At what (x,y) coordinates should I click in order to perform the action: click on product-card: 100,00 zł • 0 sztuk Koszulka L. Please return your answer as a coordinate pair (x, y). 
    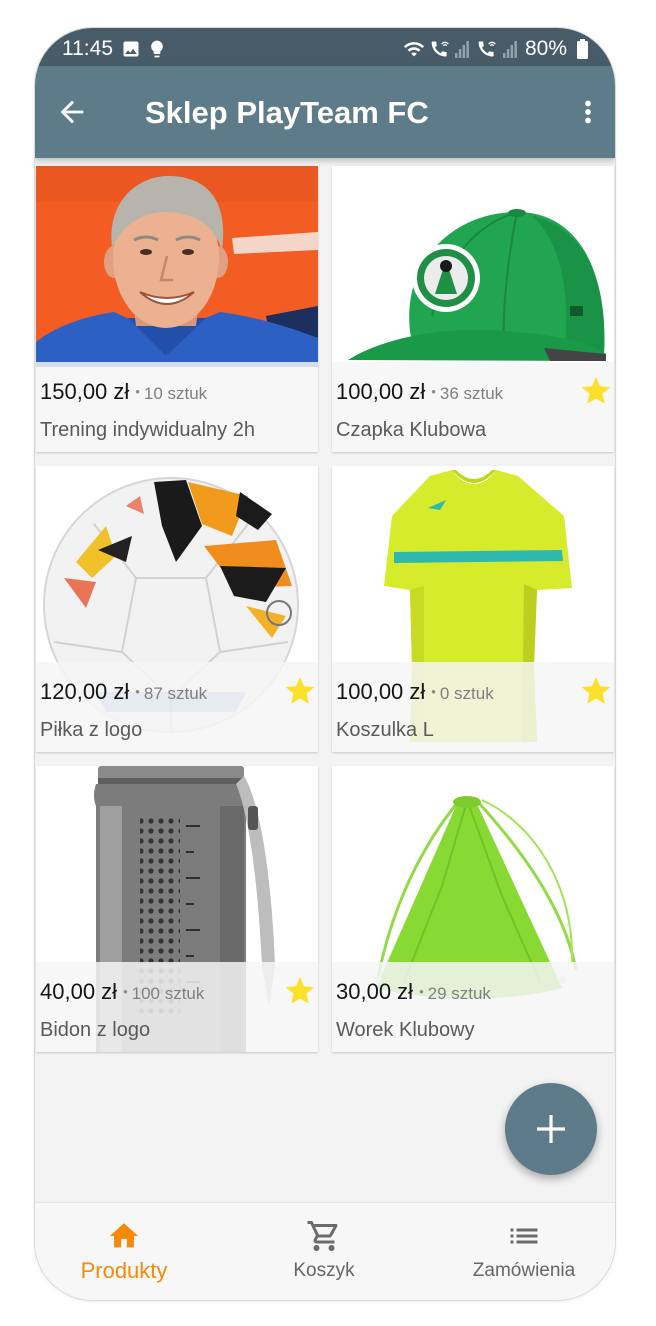
    Looking at the image, I should click on (473, 609).